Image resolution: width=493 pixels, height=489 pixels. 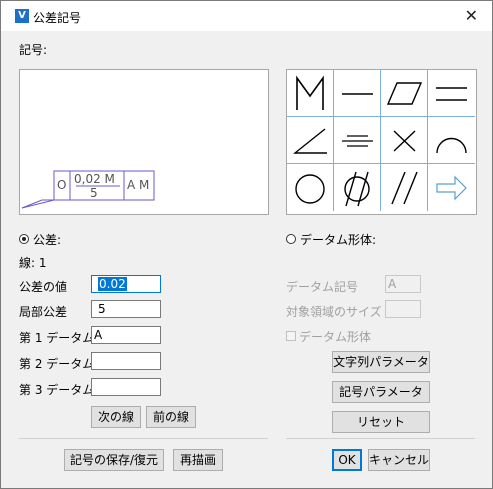 I want to click on symmetry-icon, so click(x=357, y=140).